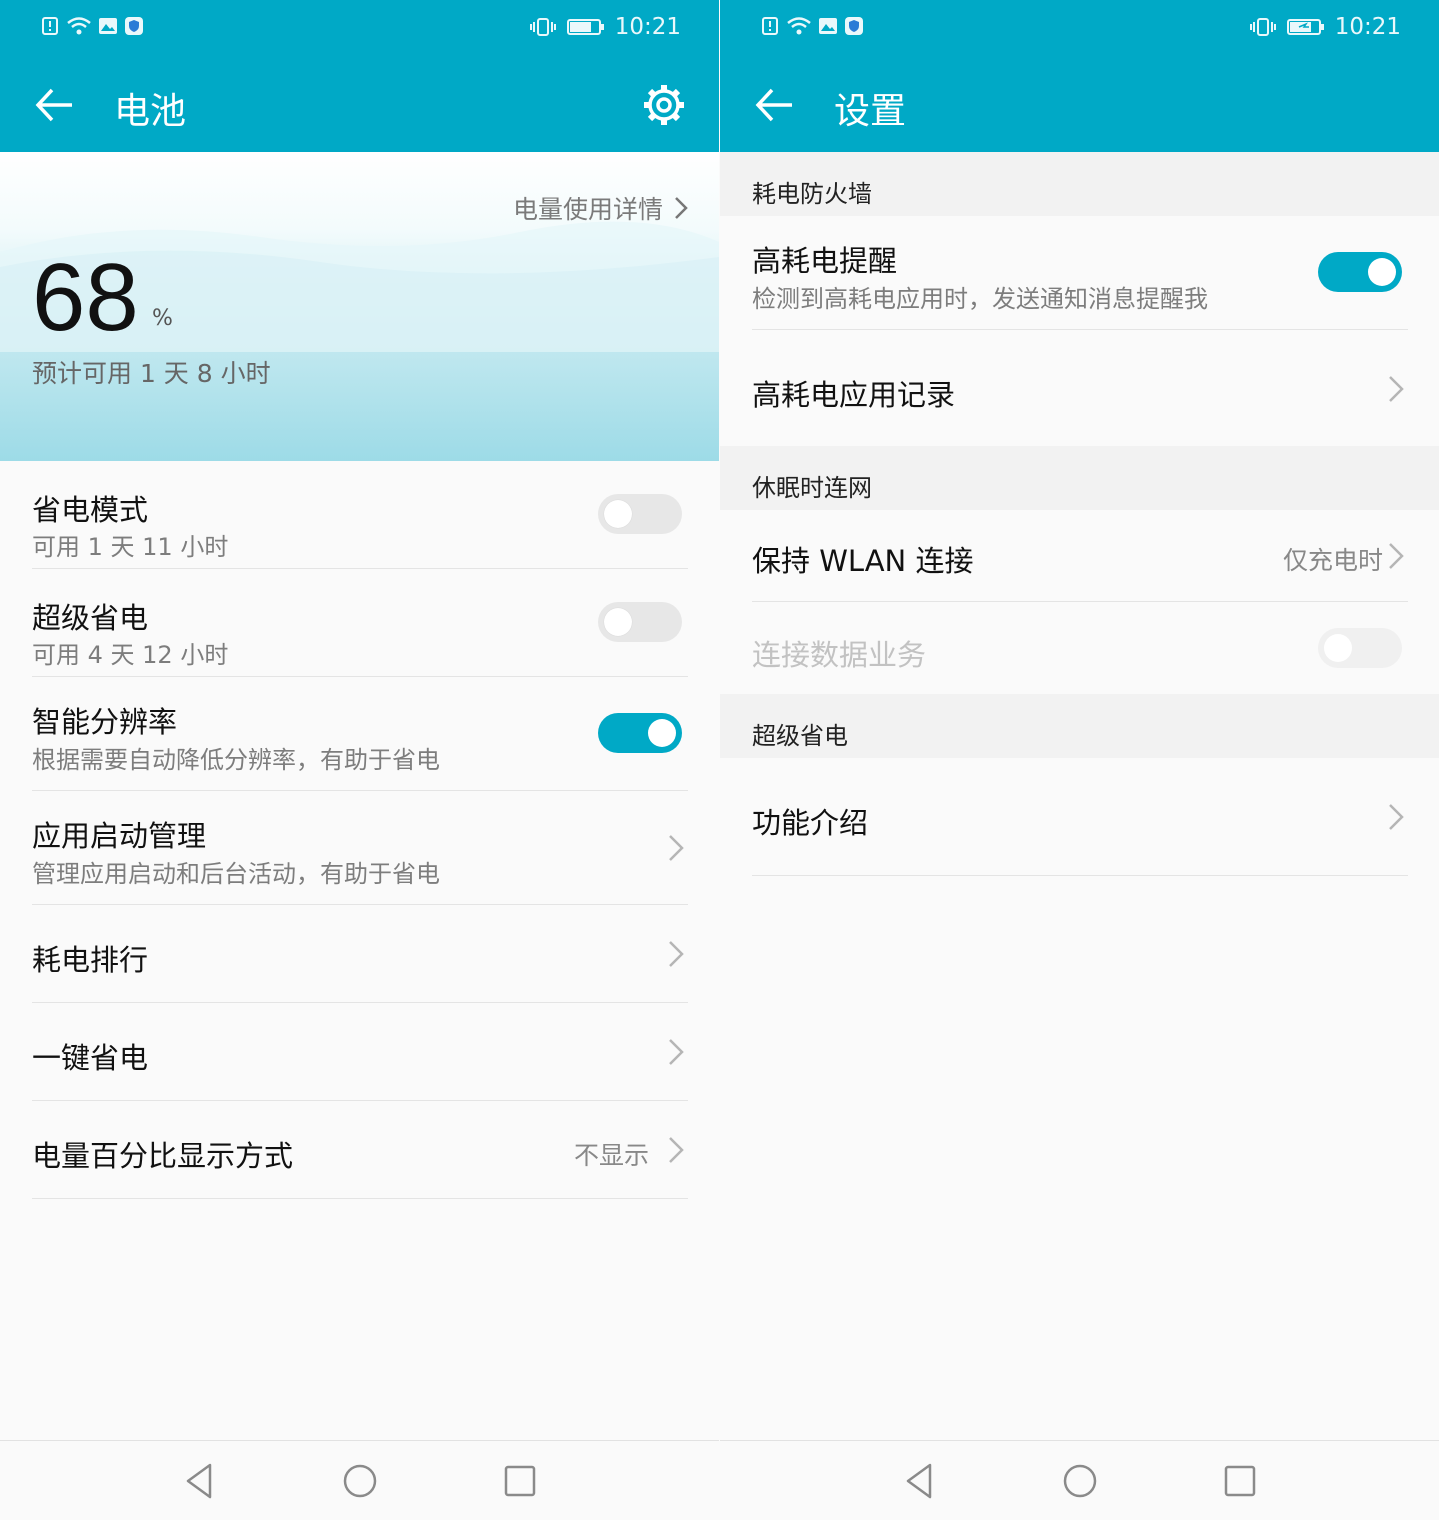 This screenshot has height=1520, width=1439. I want to click on battery-percent-unit: %, so click(162, 318).